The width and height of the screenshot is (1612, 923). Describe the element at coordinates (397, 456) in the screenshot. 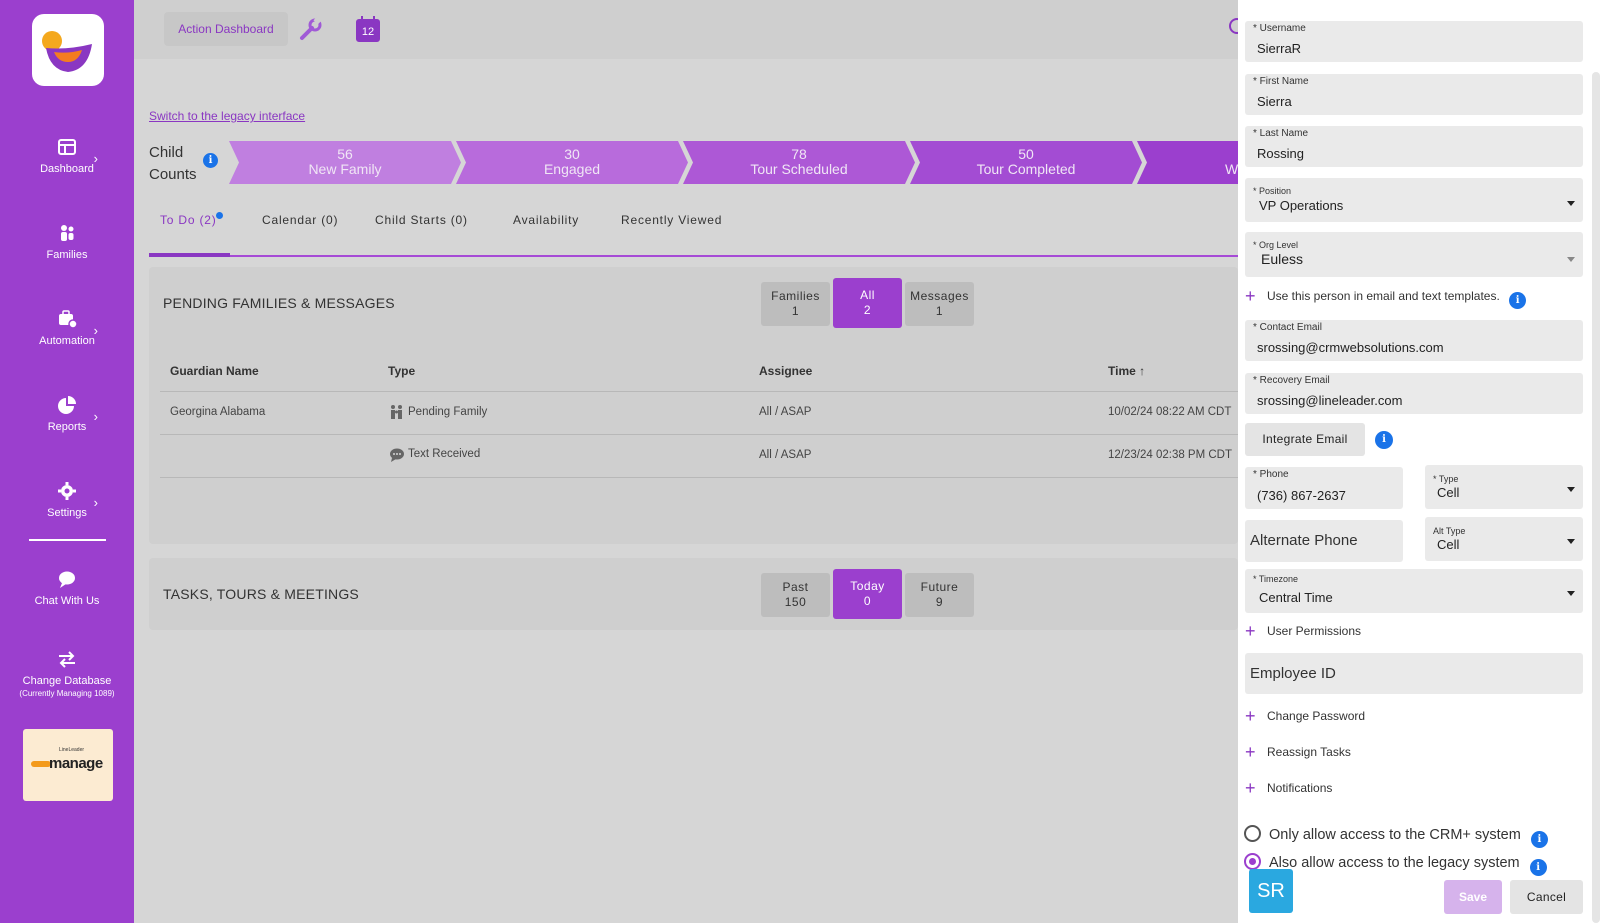

I see `message-icon` at that location.